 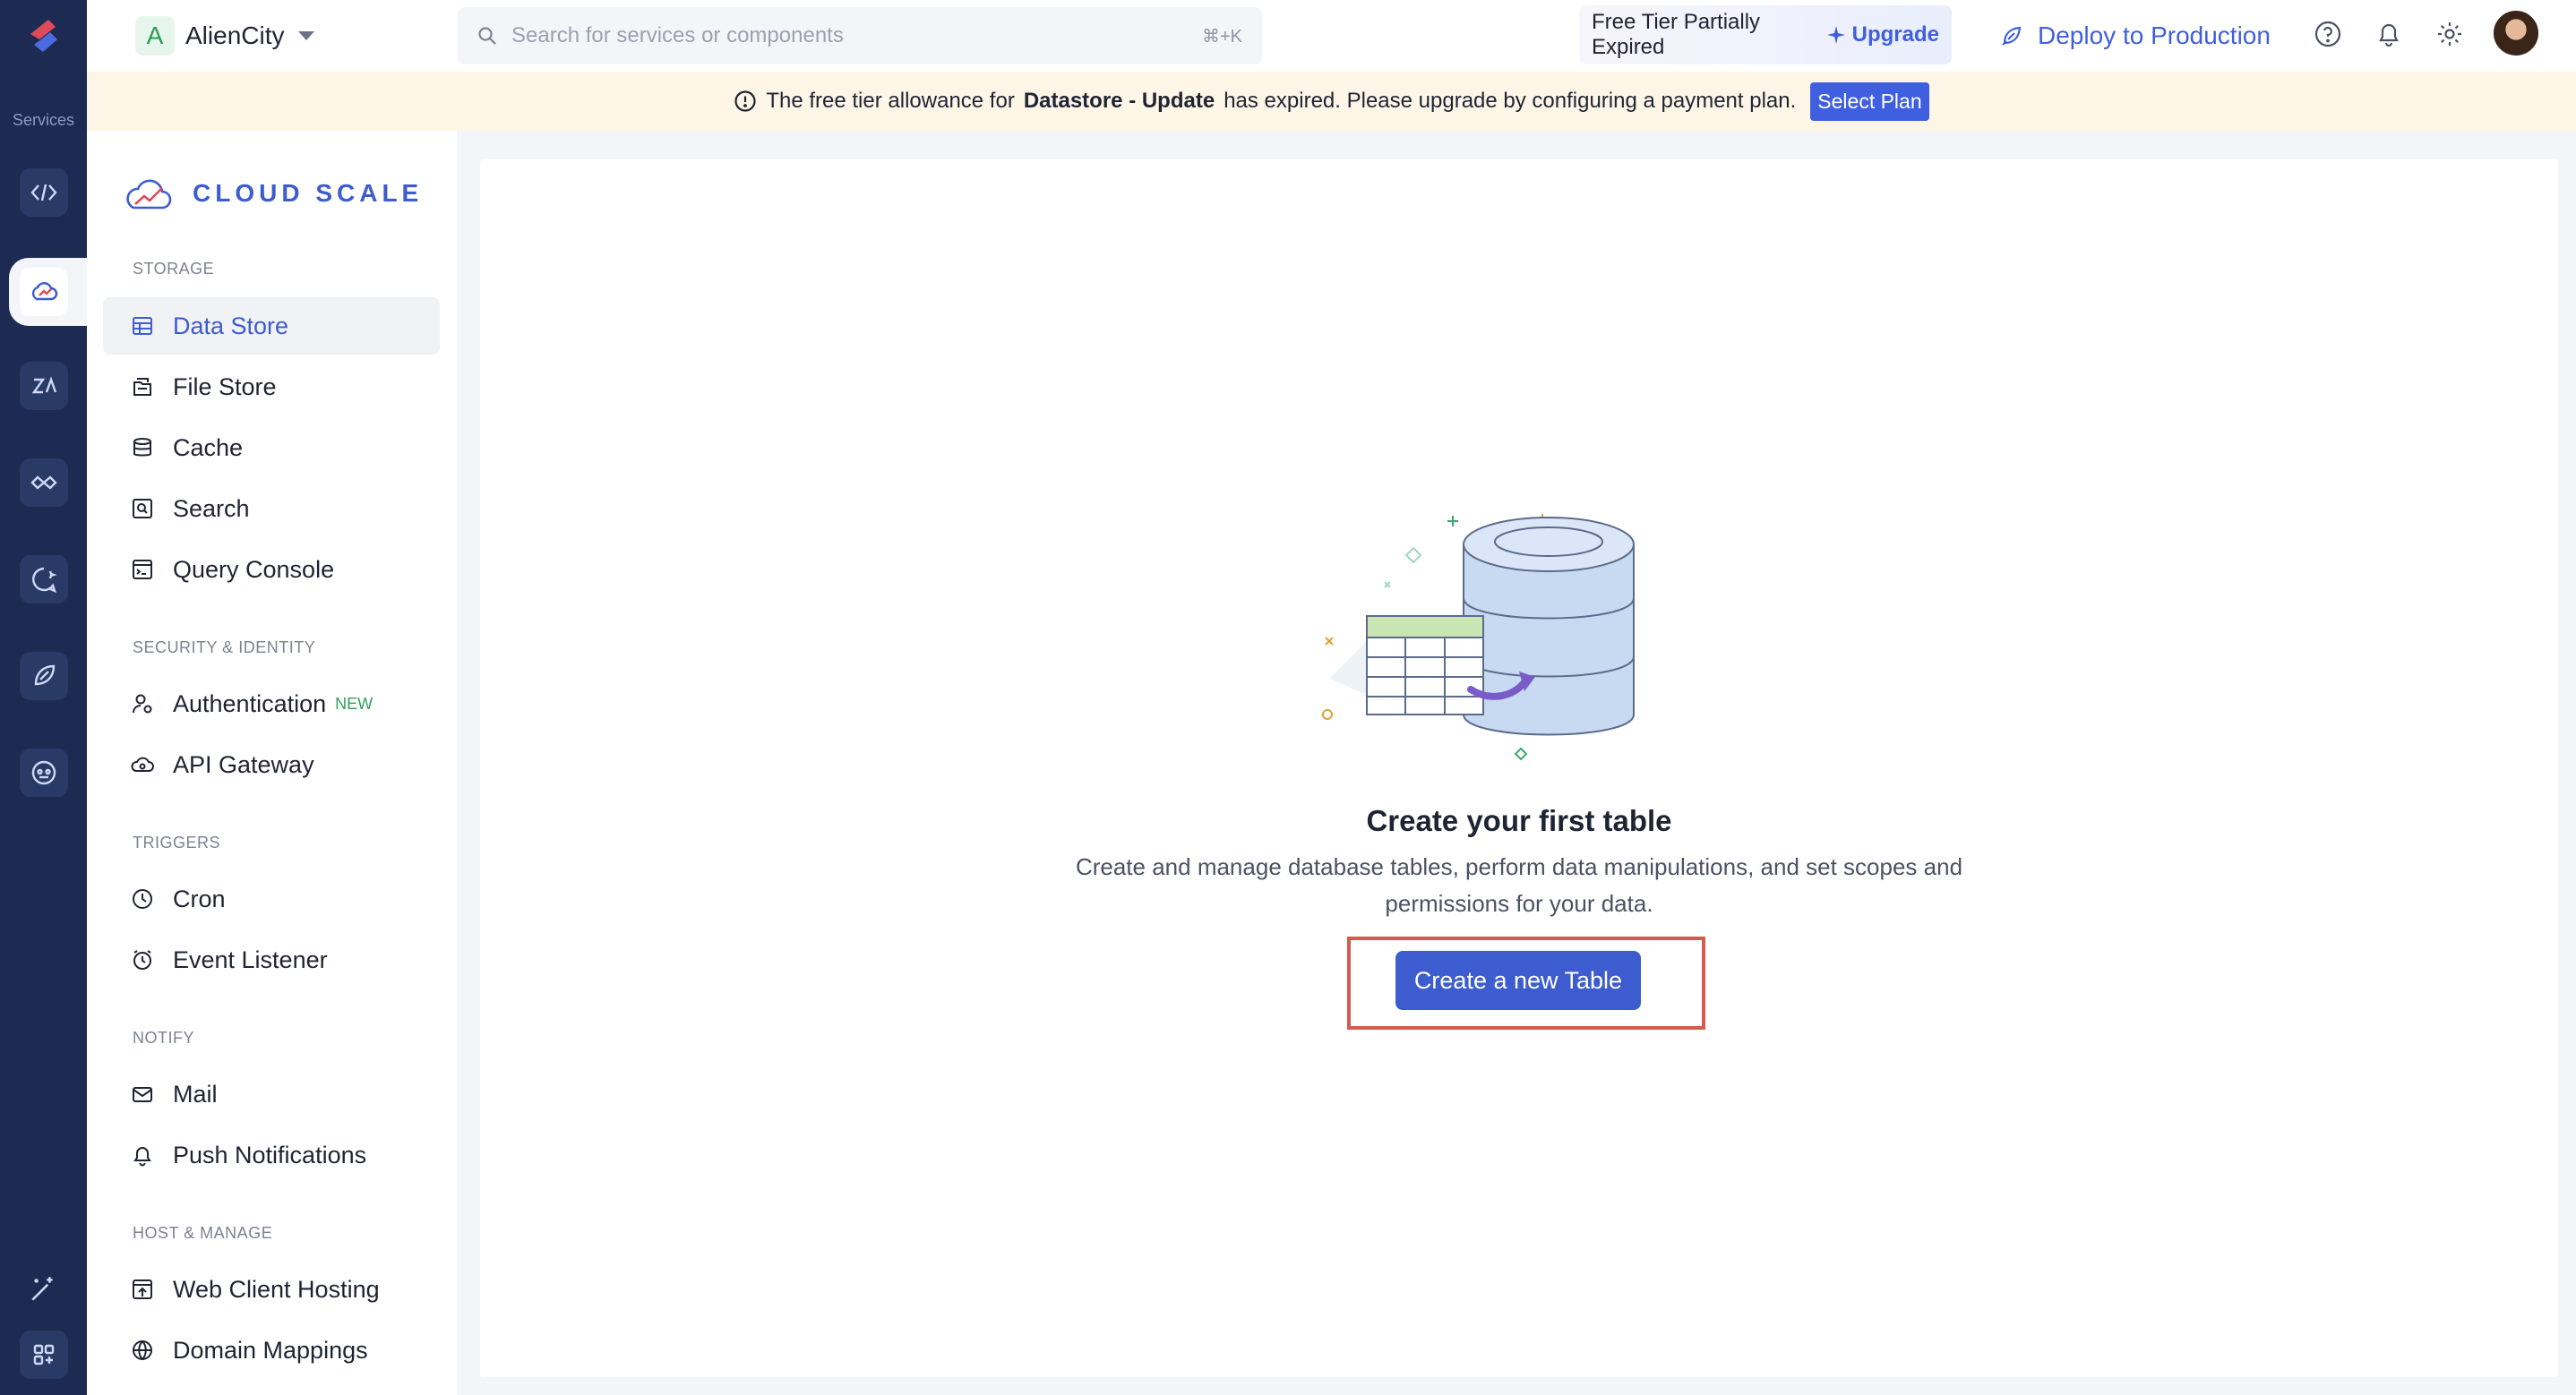 What do you see at coordinates (43, 1289) in the screenshot?
I see `magic-wand-icon` at bounding box center [43, 1289].